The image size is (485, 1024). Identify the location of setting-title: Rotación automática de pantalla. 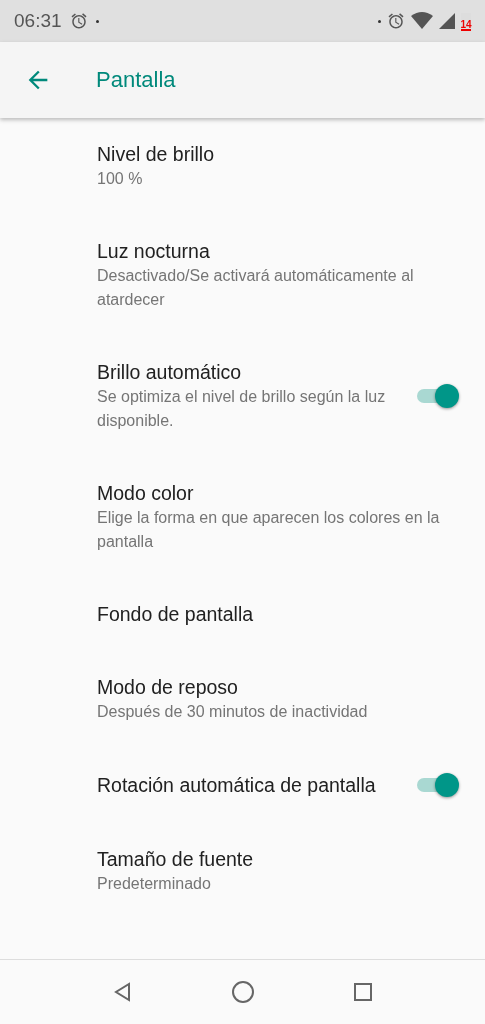
(255, 785).